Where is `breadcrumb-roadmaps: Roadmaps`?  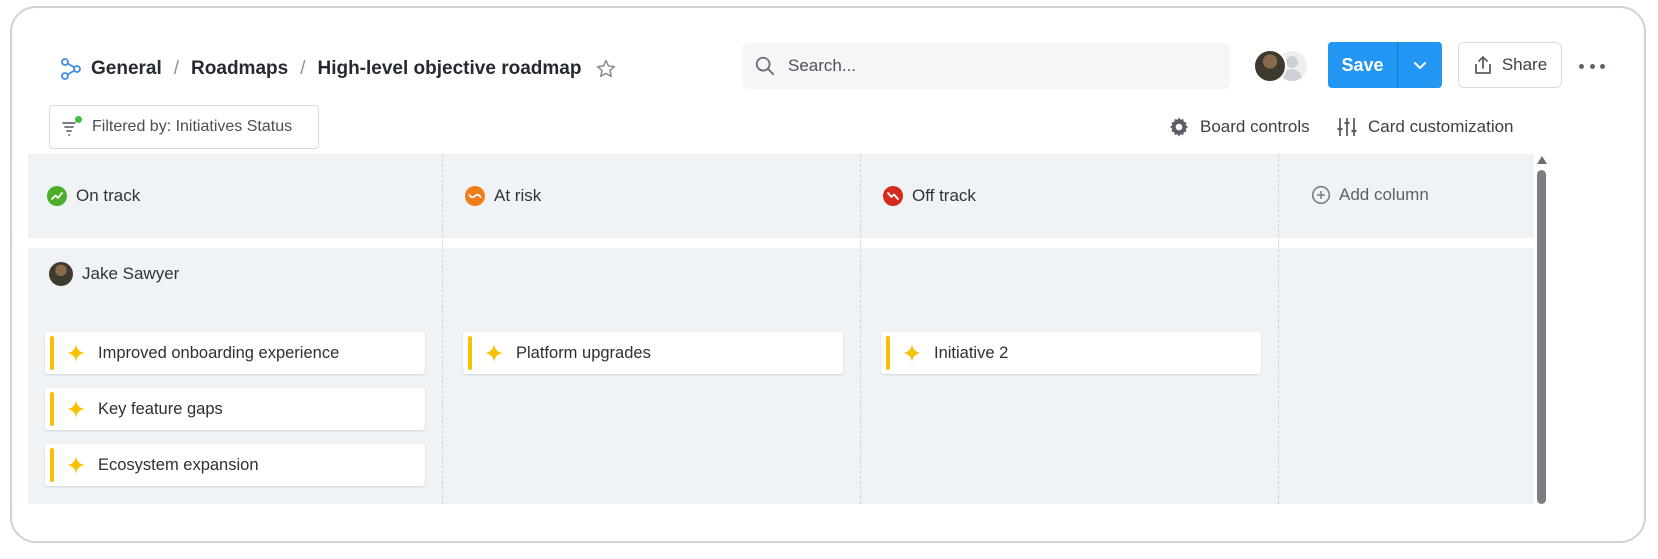 breadcrumb-roadmaps: Roadmaps is located at coordinates (239, 69).